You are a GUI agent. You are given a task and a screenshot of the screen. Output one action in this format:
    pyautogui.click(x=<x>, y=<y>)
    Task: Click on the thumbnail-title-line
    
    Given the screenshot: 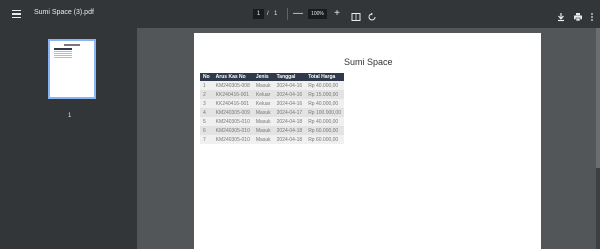 What is the action you would take?
    pyautogui.click(x=72, y=45)
    